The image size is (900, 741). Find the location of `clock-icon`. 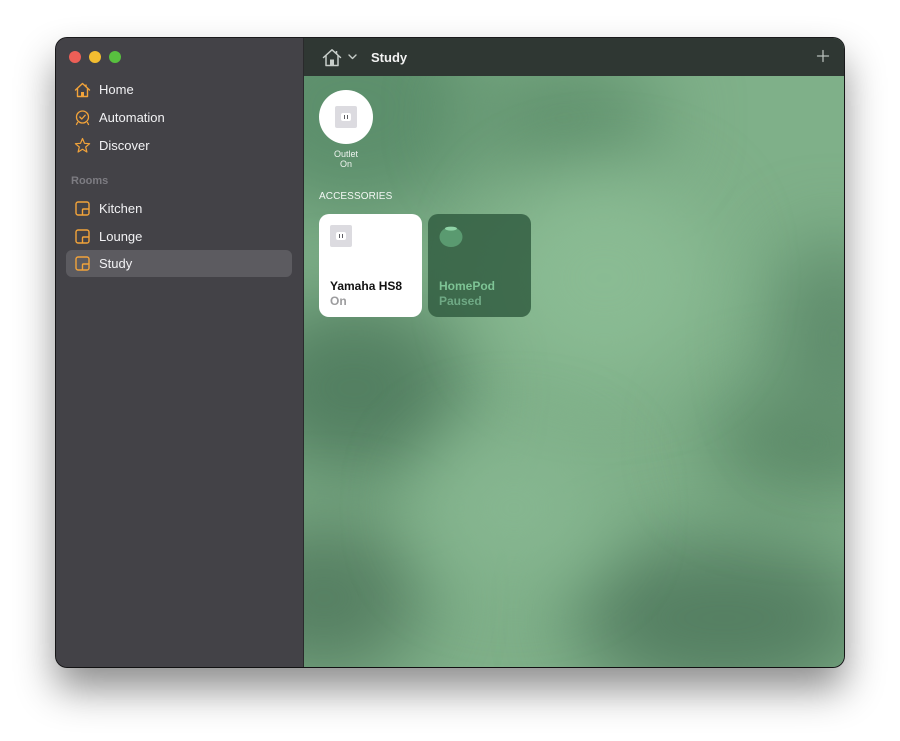

clock-icon is located at coordinates (82, 118).